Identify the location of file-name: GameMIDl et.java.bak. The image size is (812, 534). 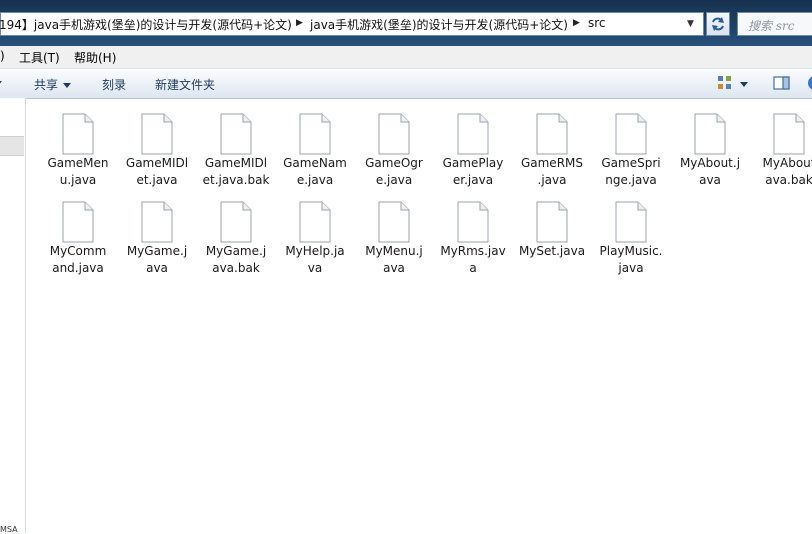
(236, 171).